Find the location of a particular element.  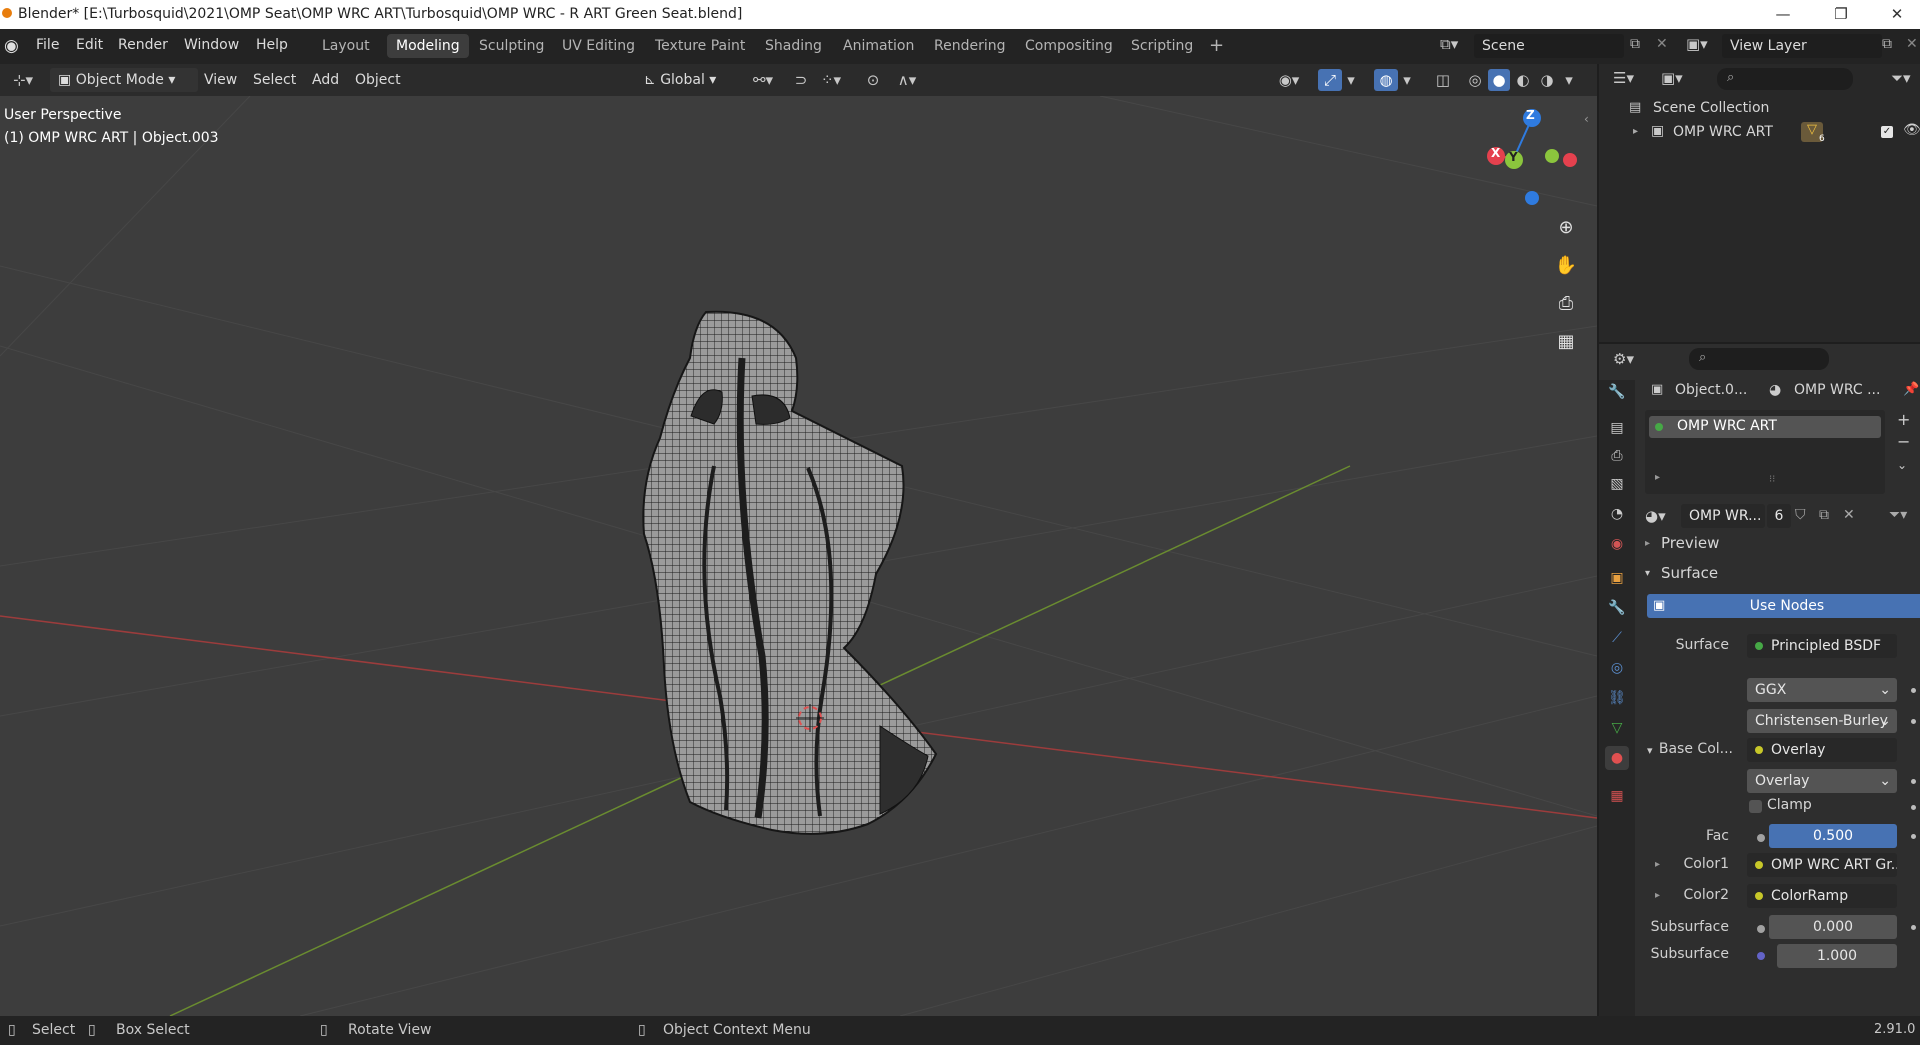

menu-select: Select is located at coordinates (274, 80).